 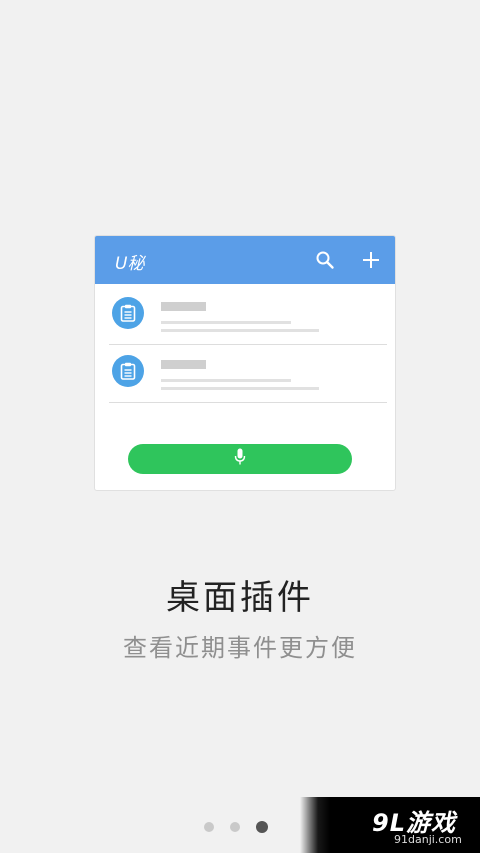 I want to click on watermark-url: 91danji.com, so click(x=428, y=839).